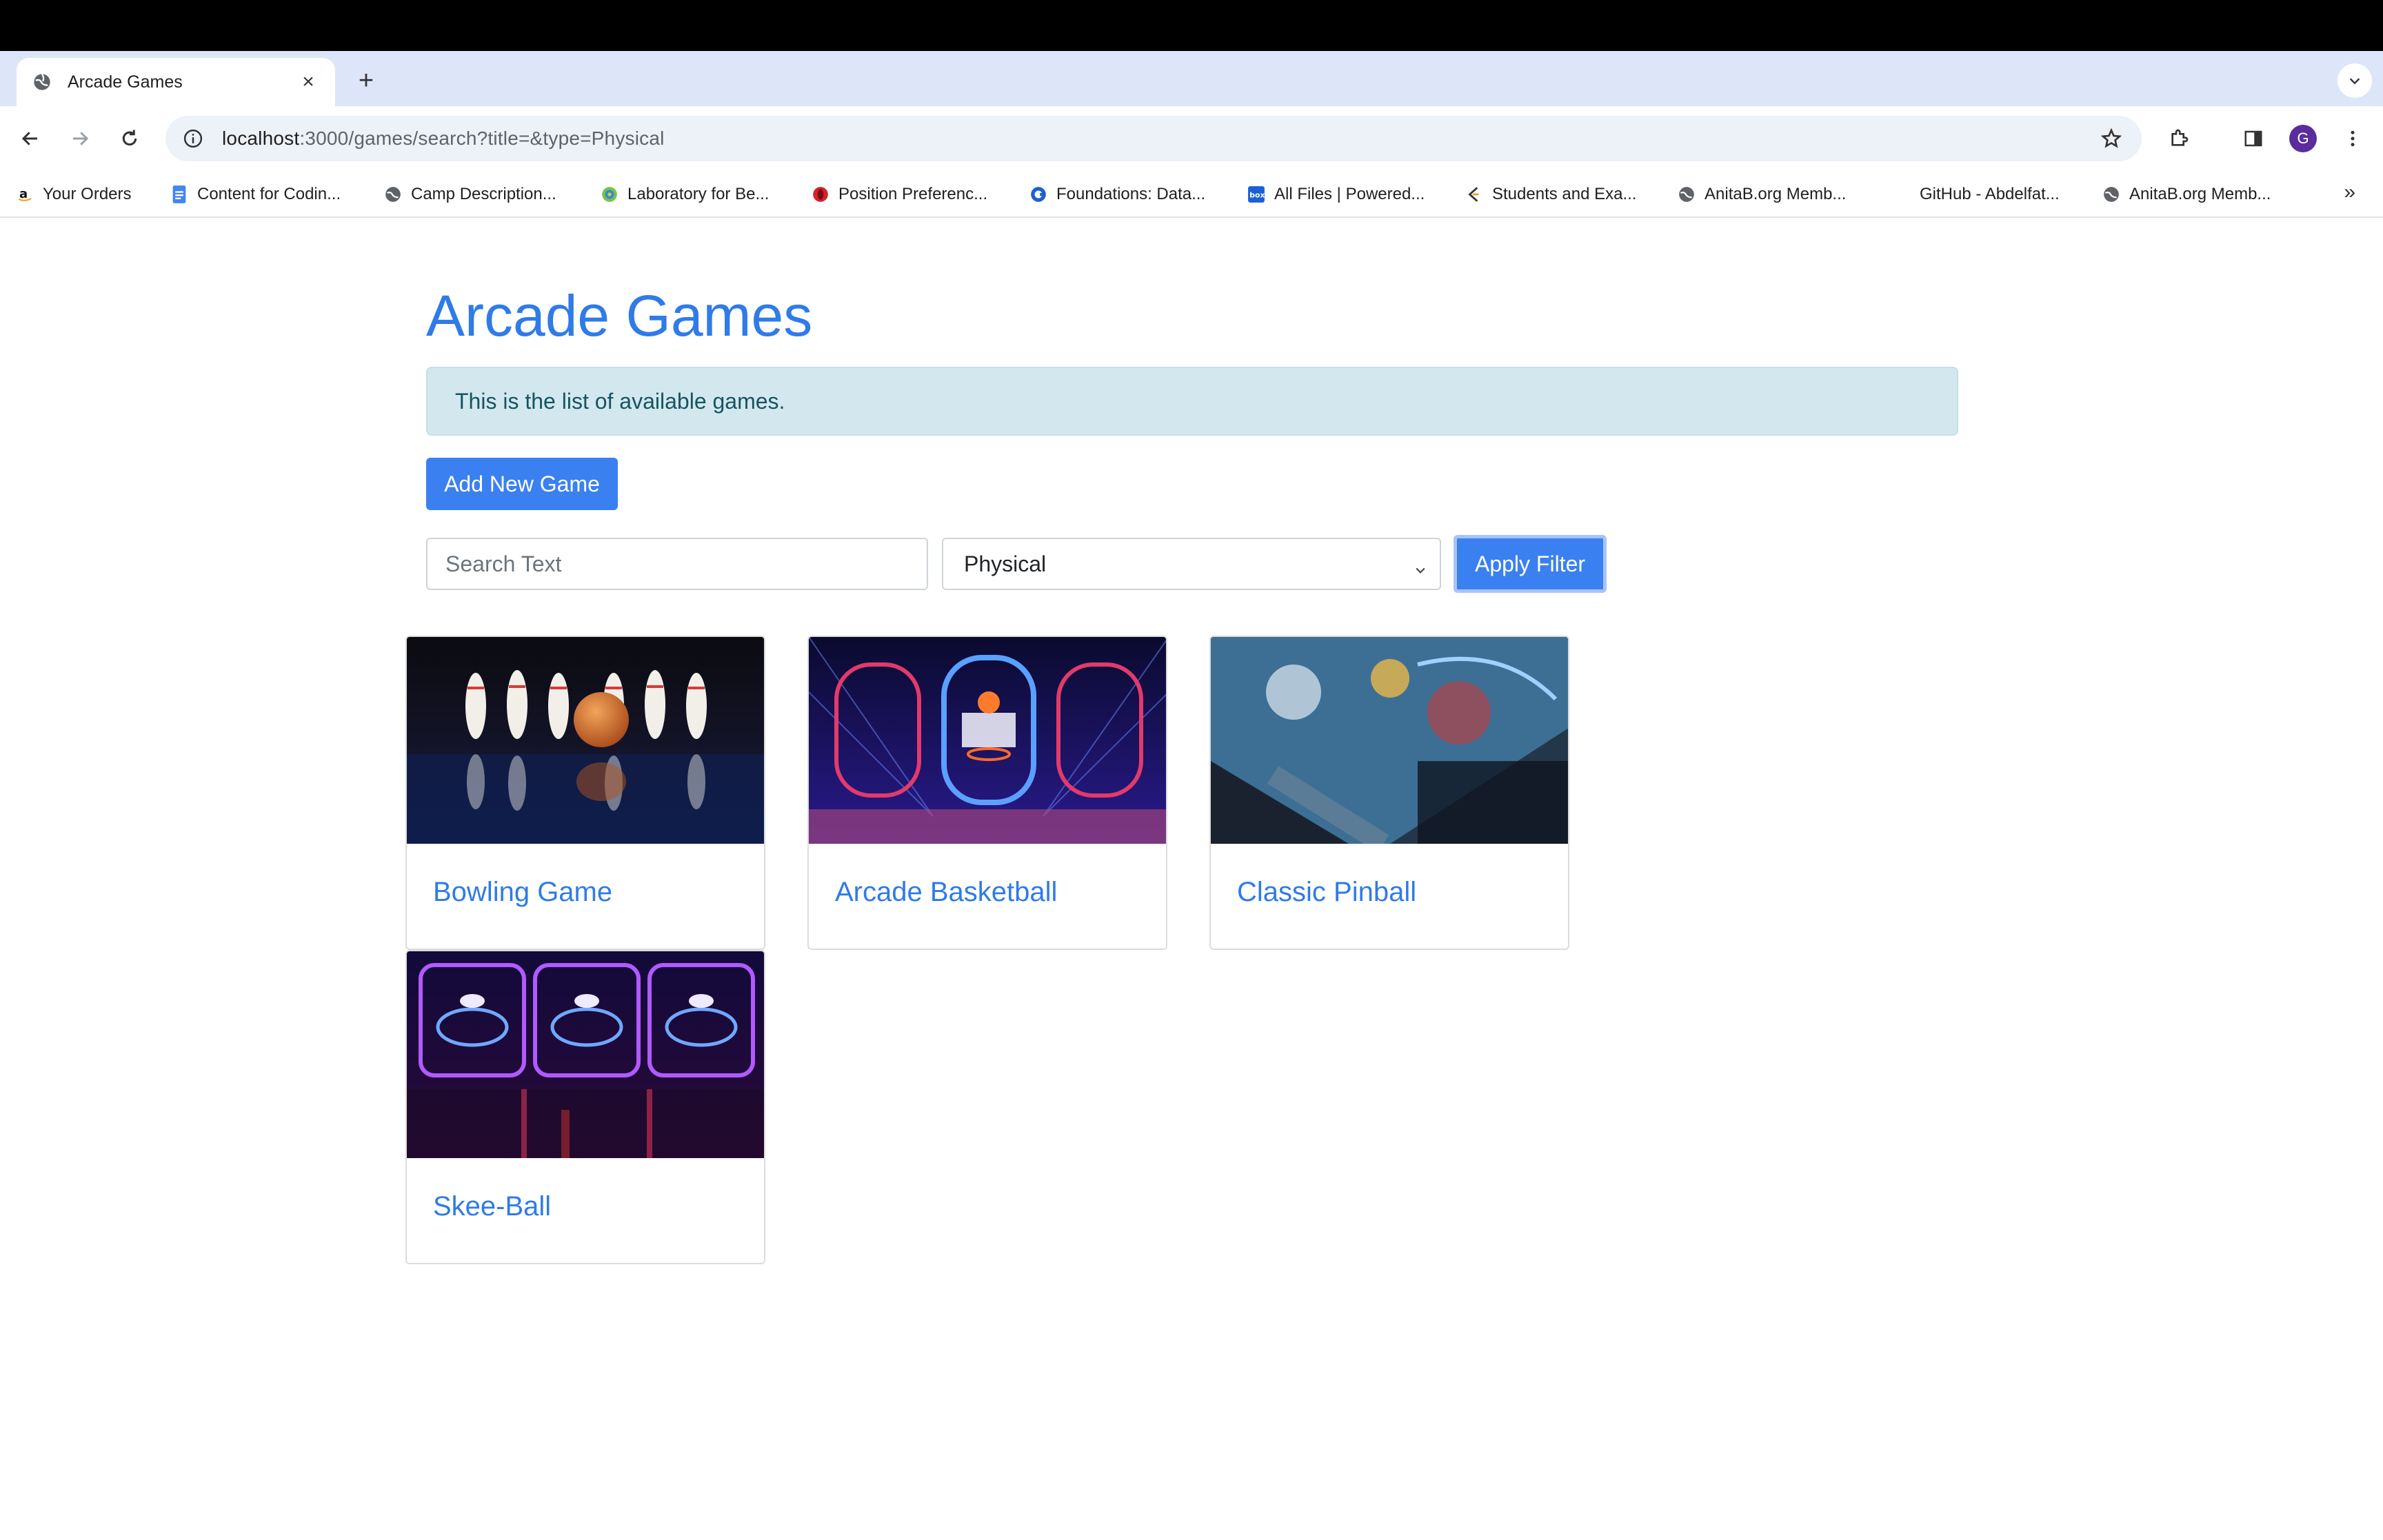 This screenshot has width=2383, height=1540. Describe the element at coordinates (1326, 893) in the screenshot. I see `game-title: Classic Pinball` at that location.